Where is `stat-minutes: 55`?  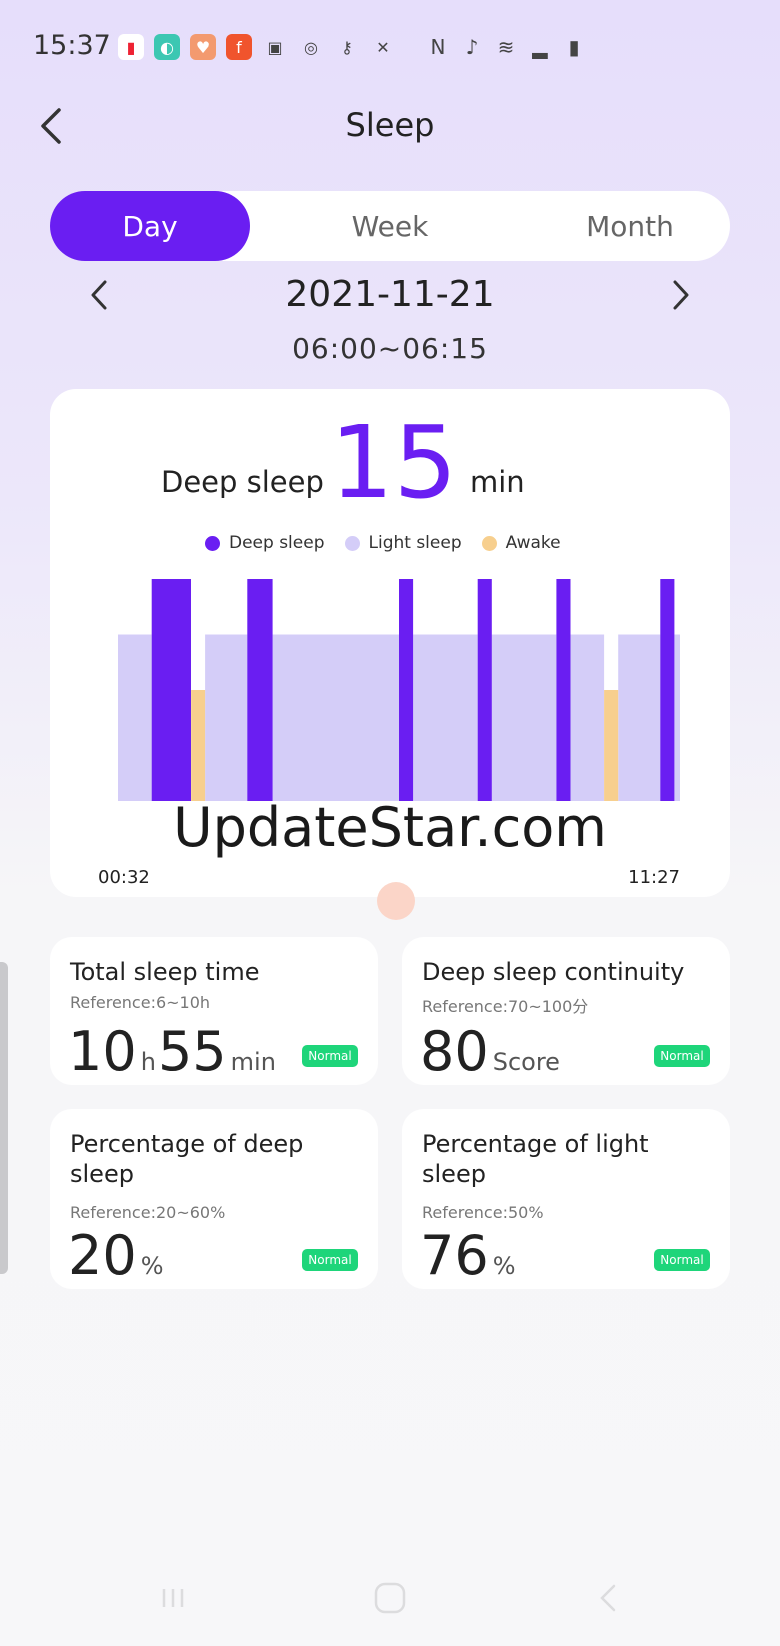
stat-minutes: 55 is located at coordinates (192, 1051).